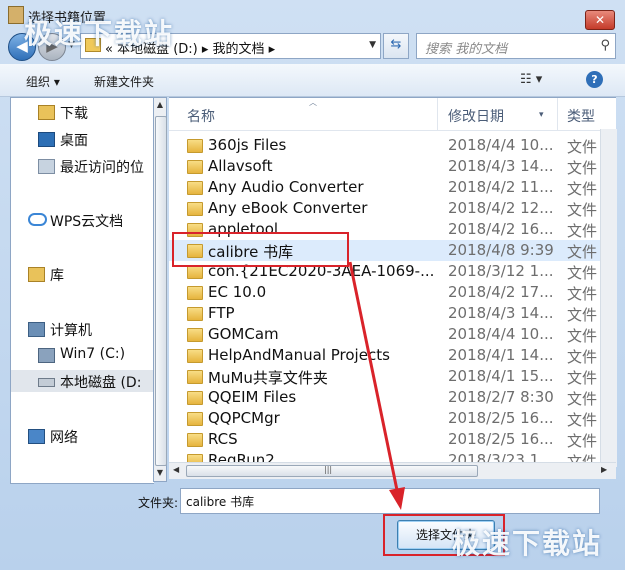 This screenshot has height=570, width=625. I want to click on arrow-line, so click(374, 378).